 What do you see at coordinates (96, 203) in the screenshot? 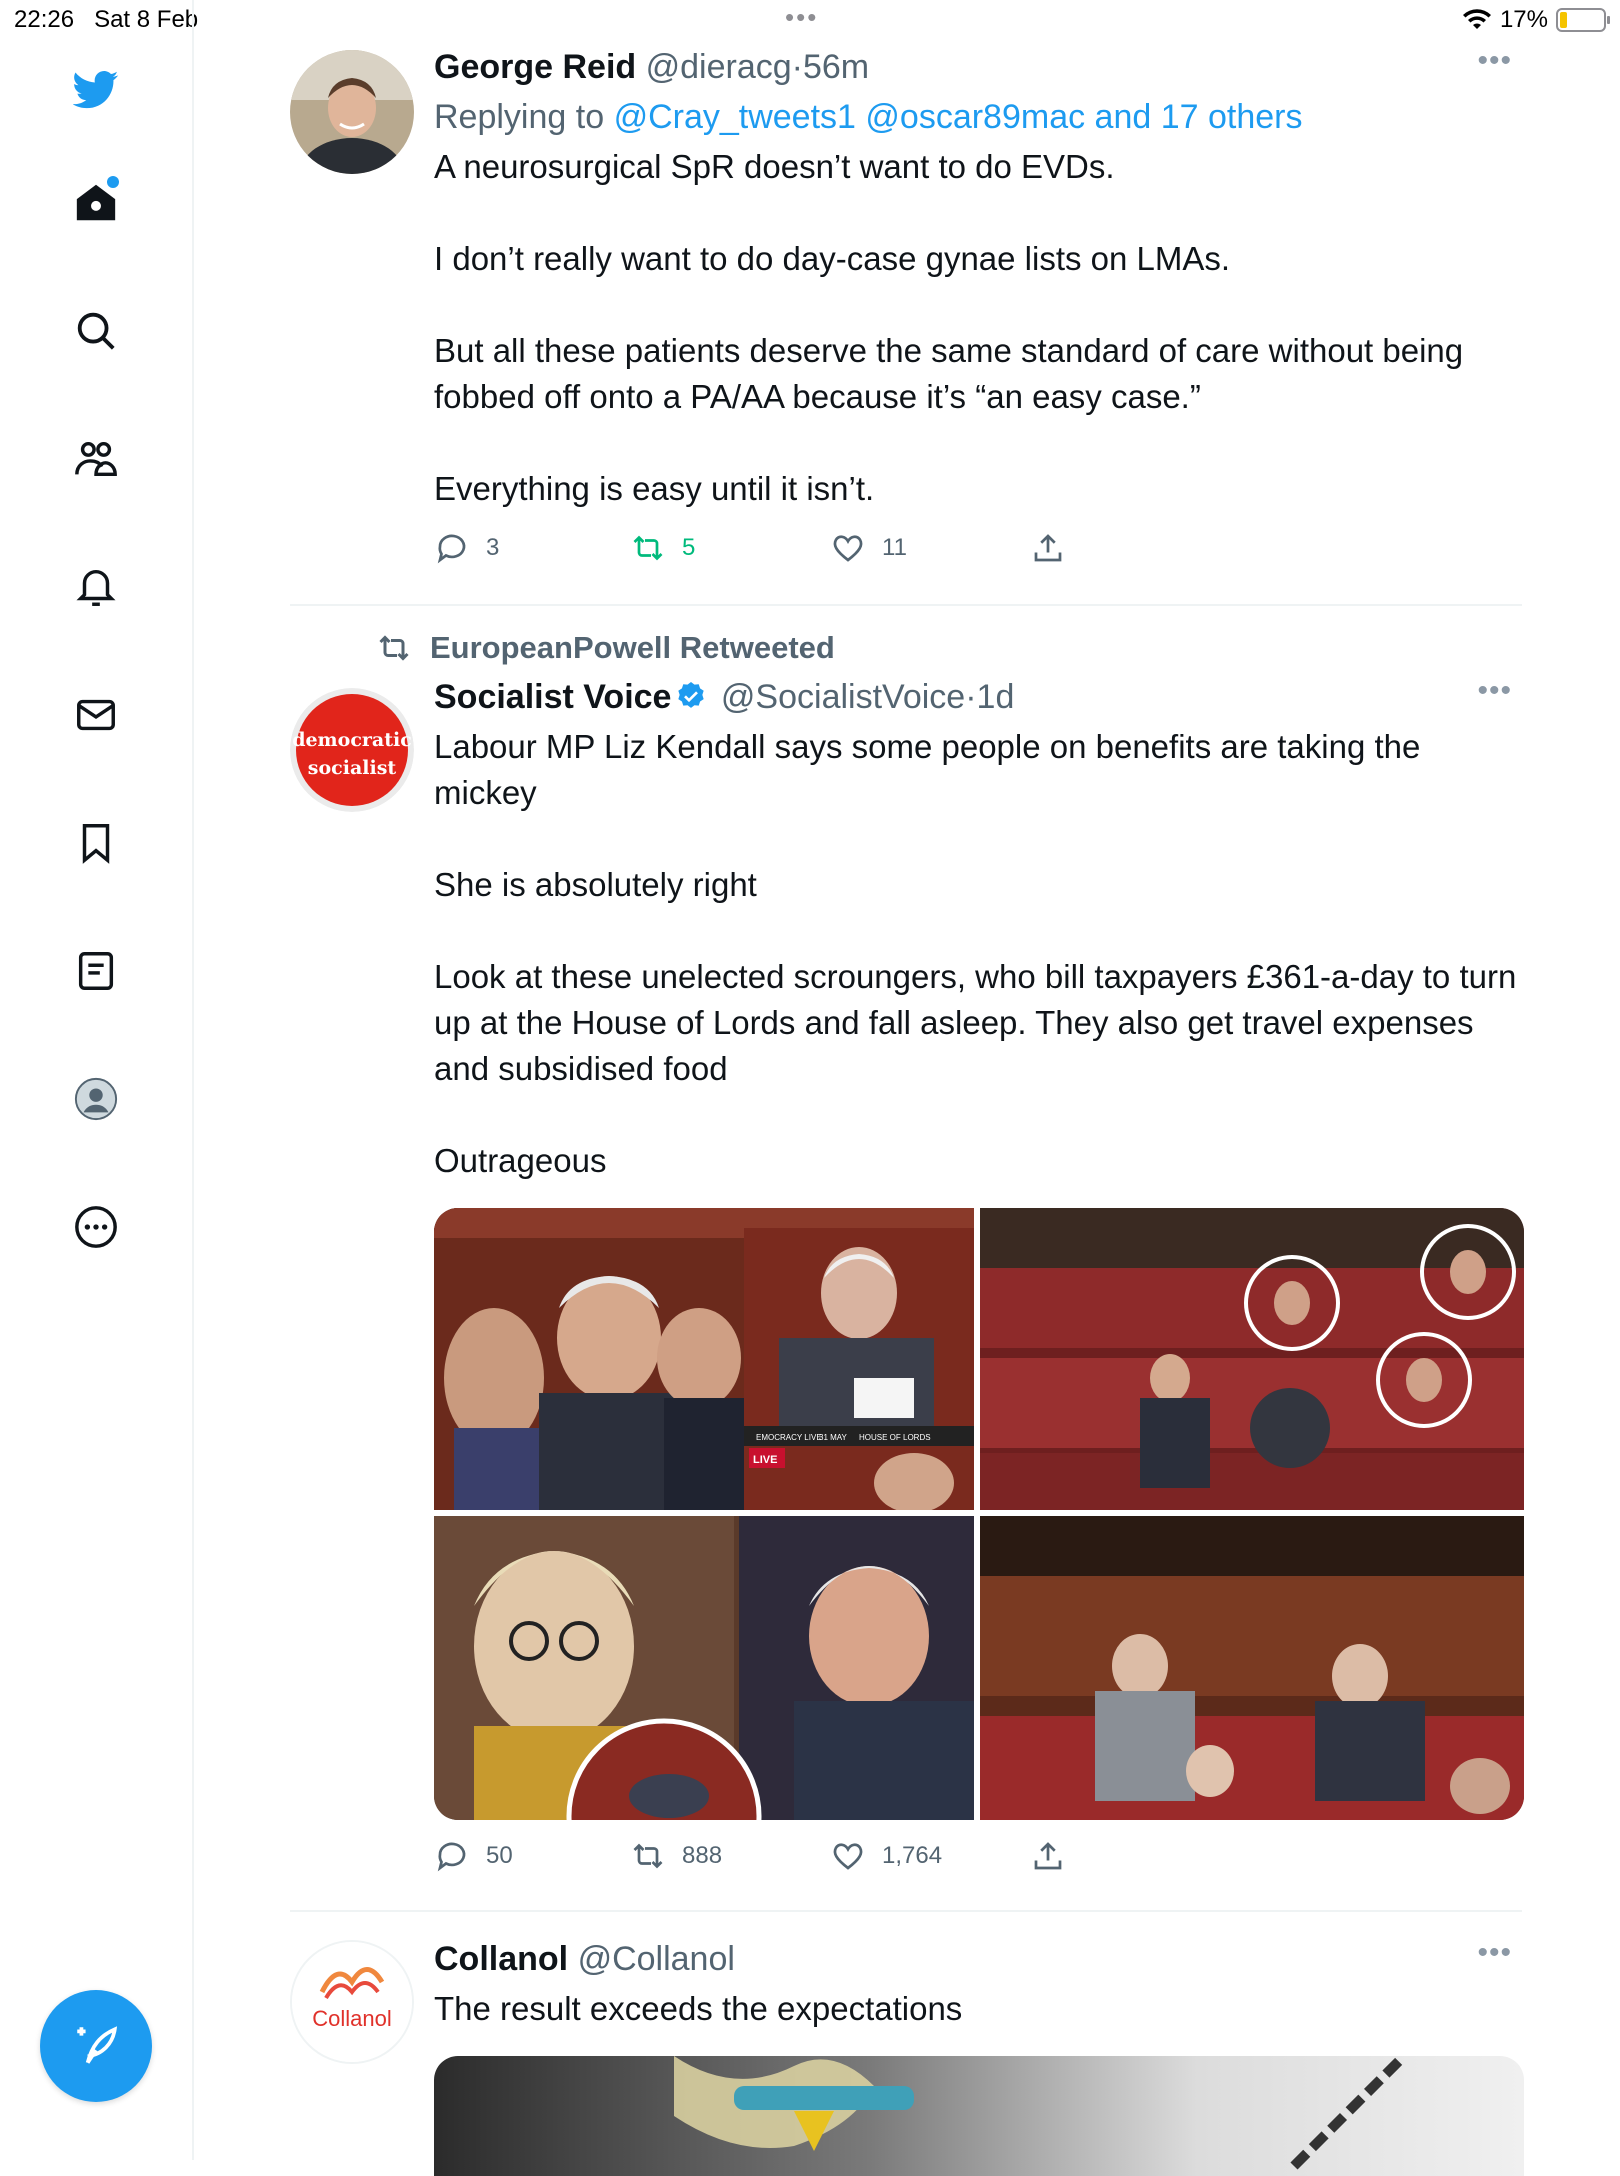
I see `home-icon` at bounding box center [96, 203].